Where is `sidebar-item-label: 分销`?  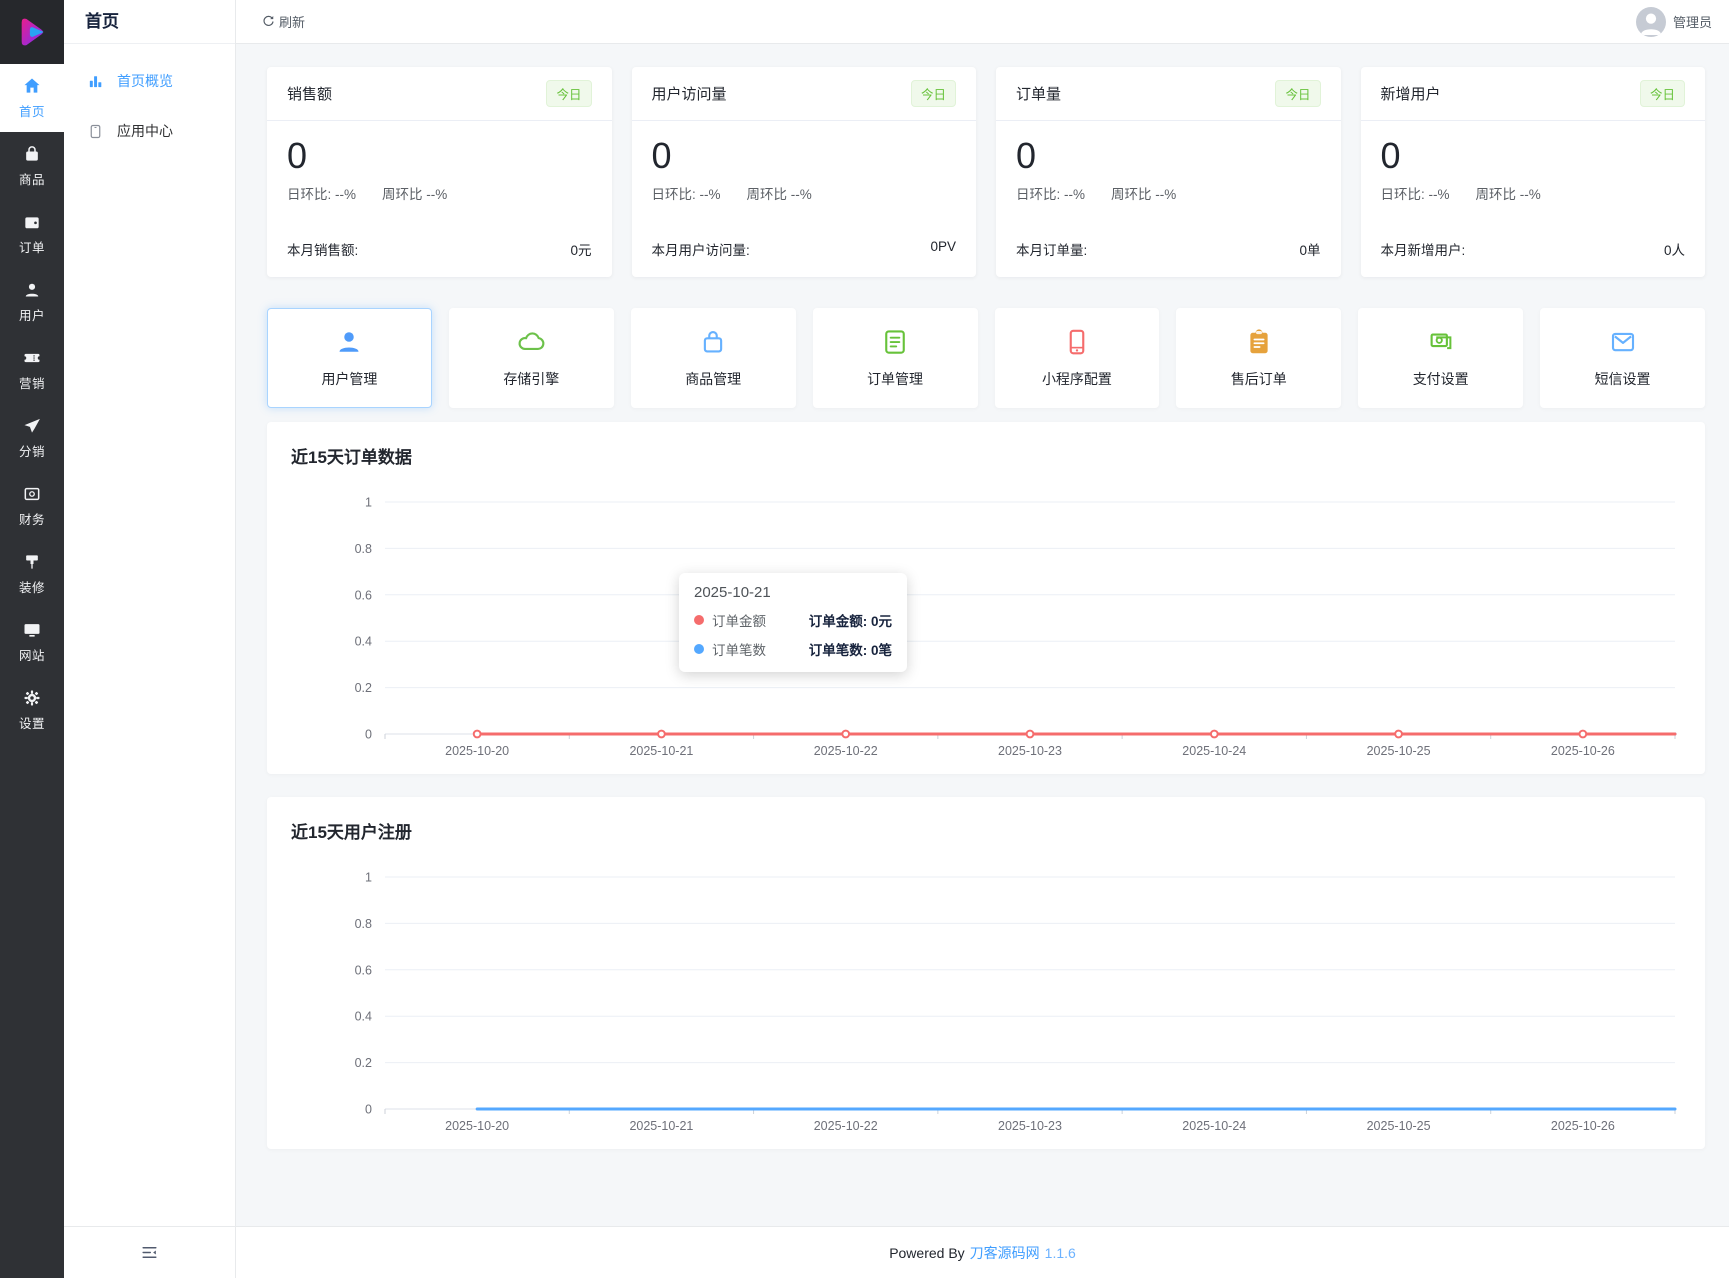
sidebar-item-label: 分销 is located at coordinates (31, 452).